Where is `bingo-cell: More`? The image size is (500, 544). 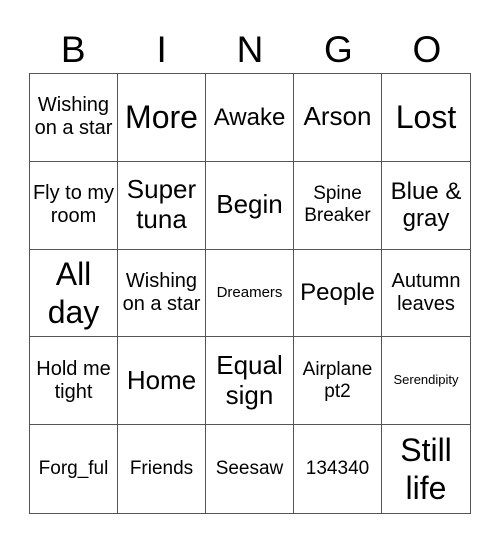
bingo-cell: More is located at coordinates (162, 118).